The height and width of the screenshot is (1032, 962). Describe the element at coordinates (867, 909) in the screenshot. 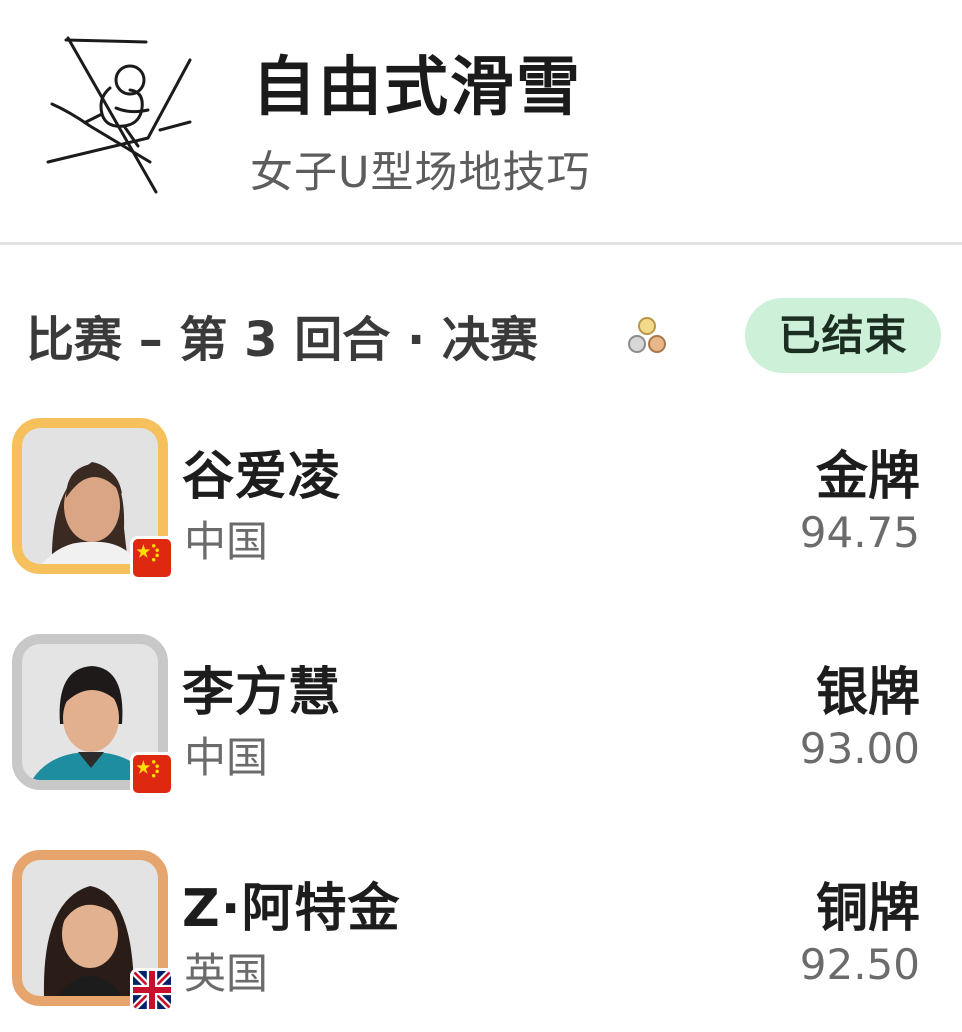

I see `medal-label: 铜牌` at that location.